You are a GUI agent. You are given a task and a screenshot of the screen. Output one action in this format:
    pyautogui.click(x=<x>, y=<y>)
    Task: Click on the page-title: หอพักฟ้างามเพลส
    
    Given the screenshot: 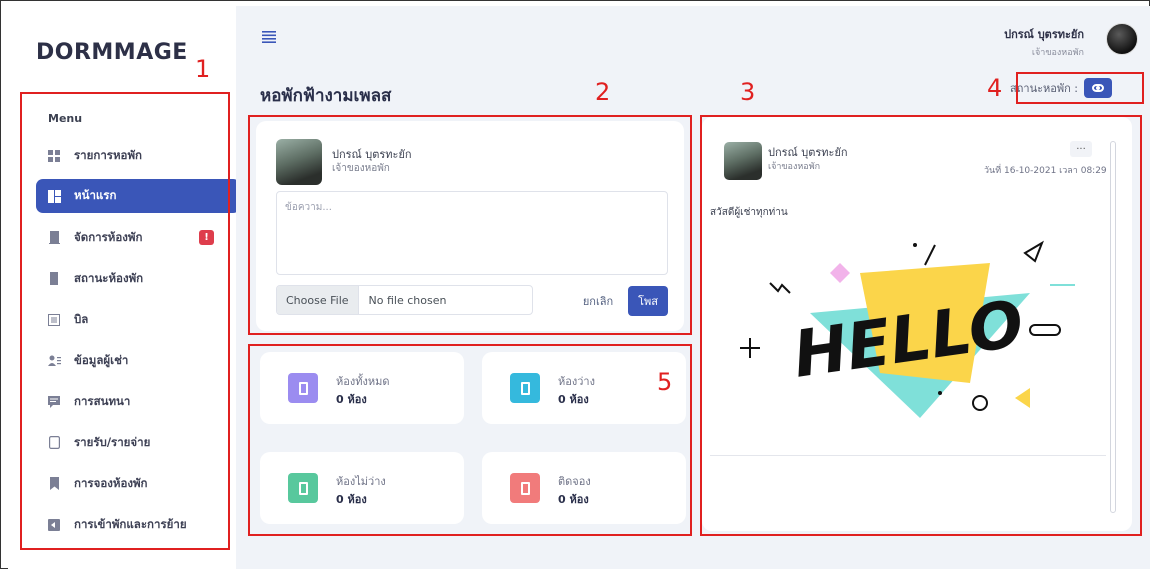 What is the action you would take?
    pyautogui.click(x=326, y=96)
    